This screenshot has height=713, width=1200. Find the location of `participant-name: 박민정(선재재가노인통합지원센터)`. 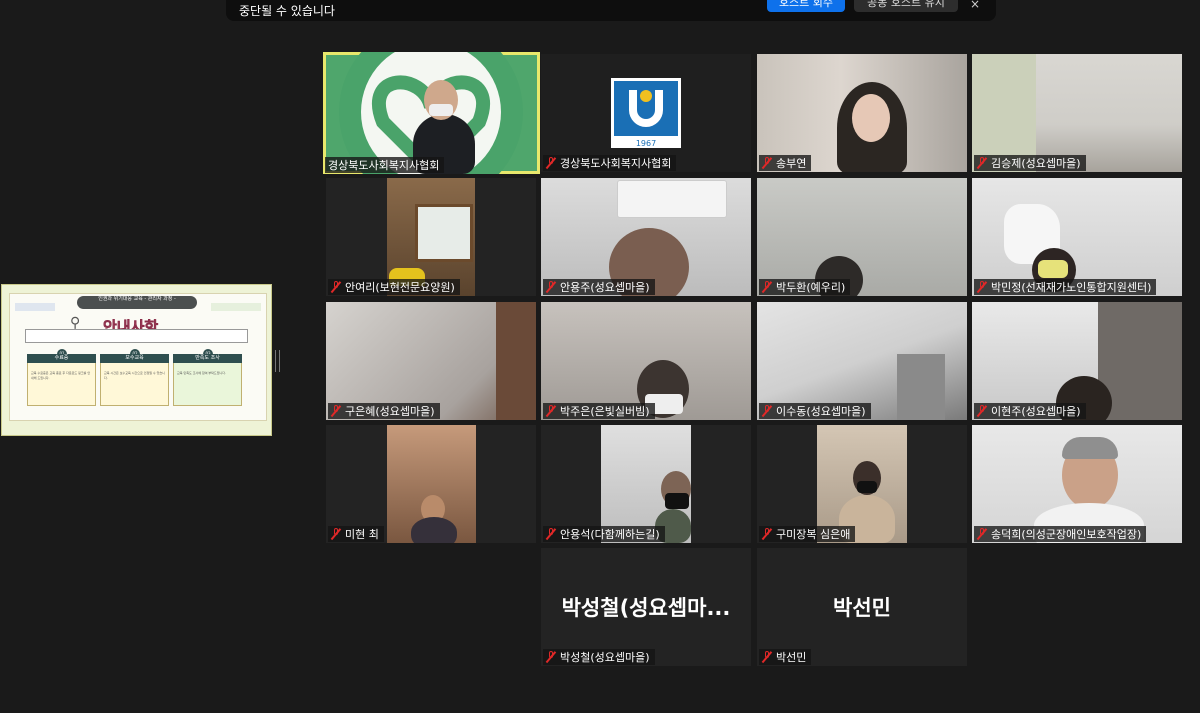

participant-name: 박민정(선재재가노인통합지원센터) is located at coordinates (1071, 287).